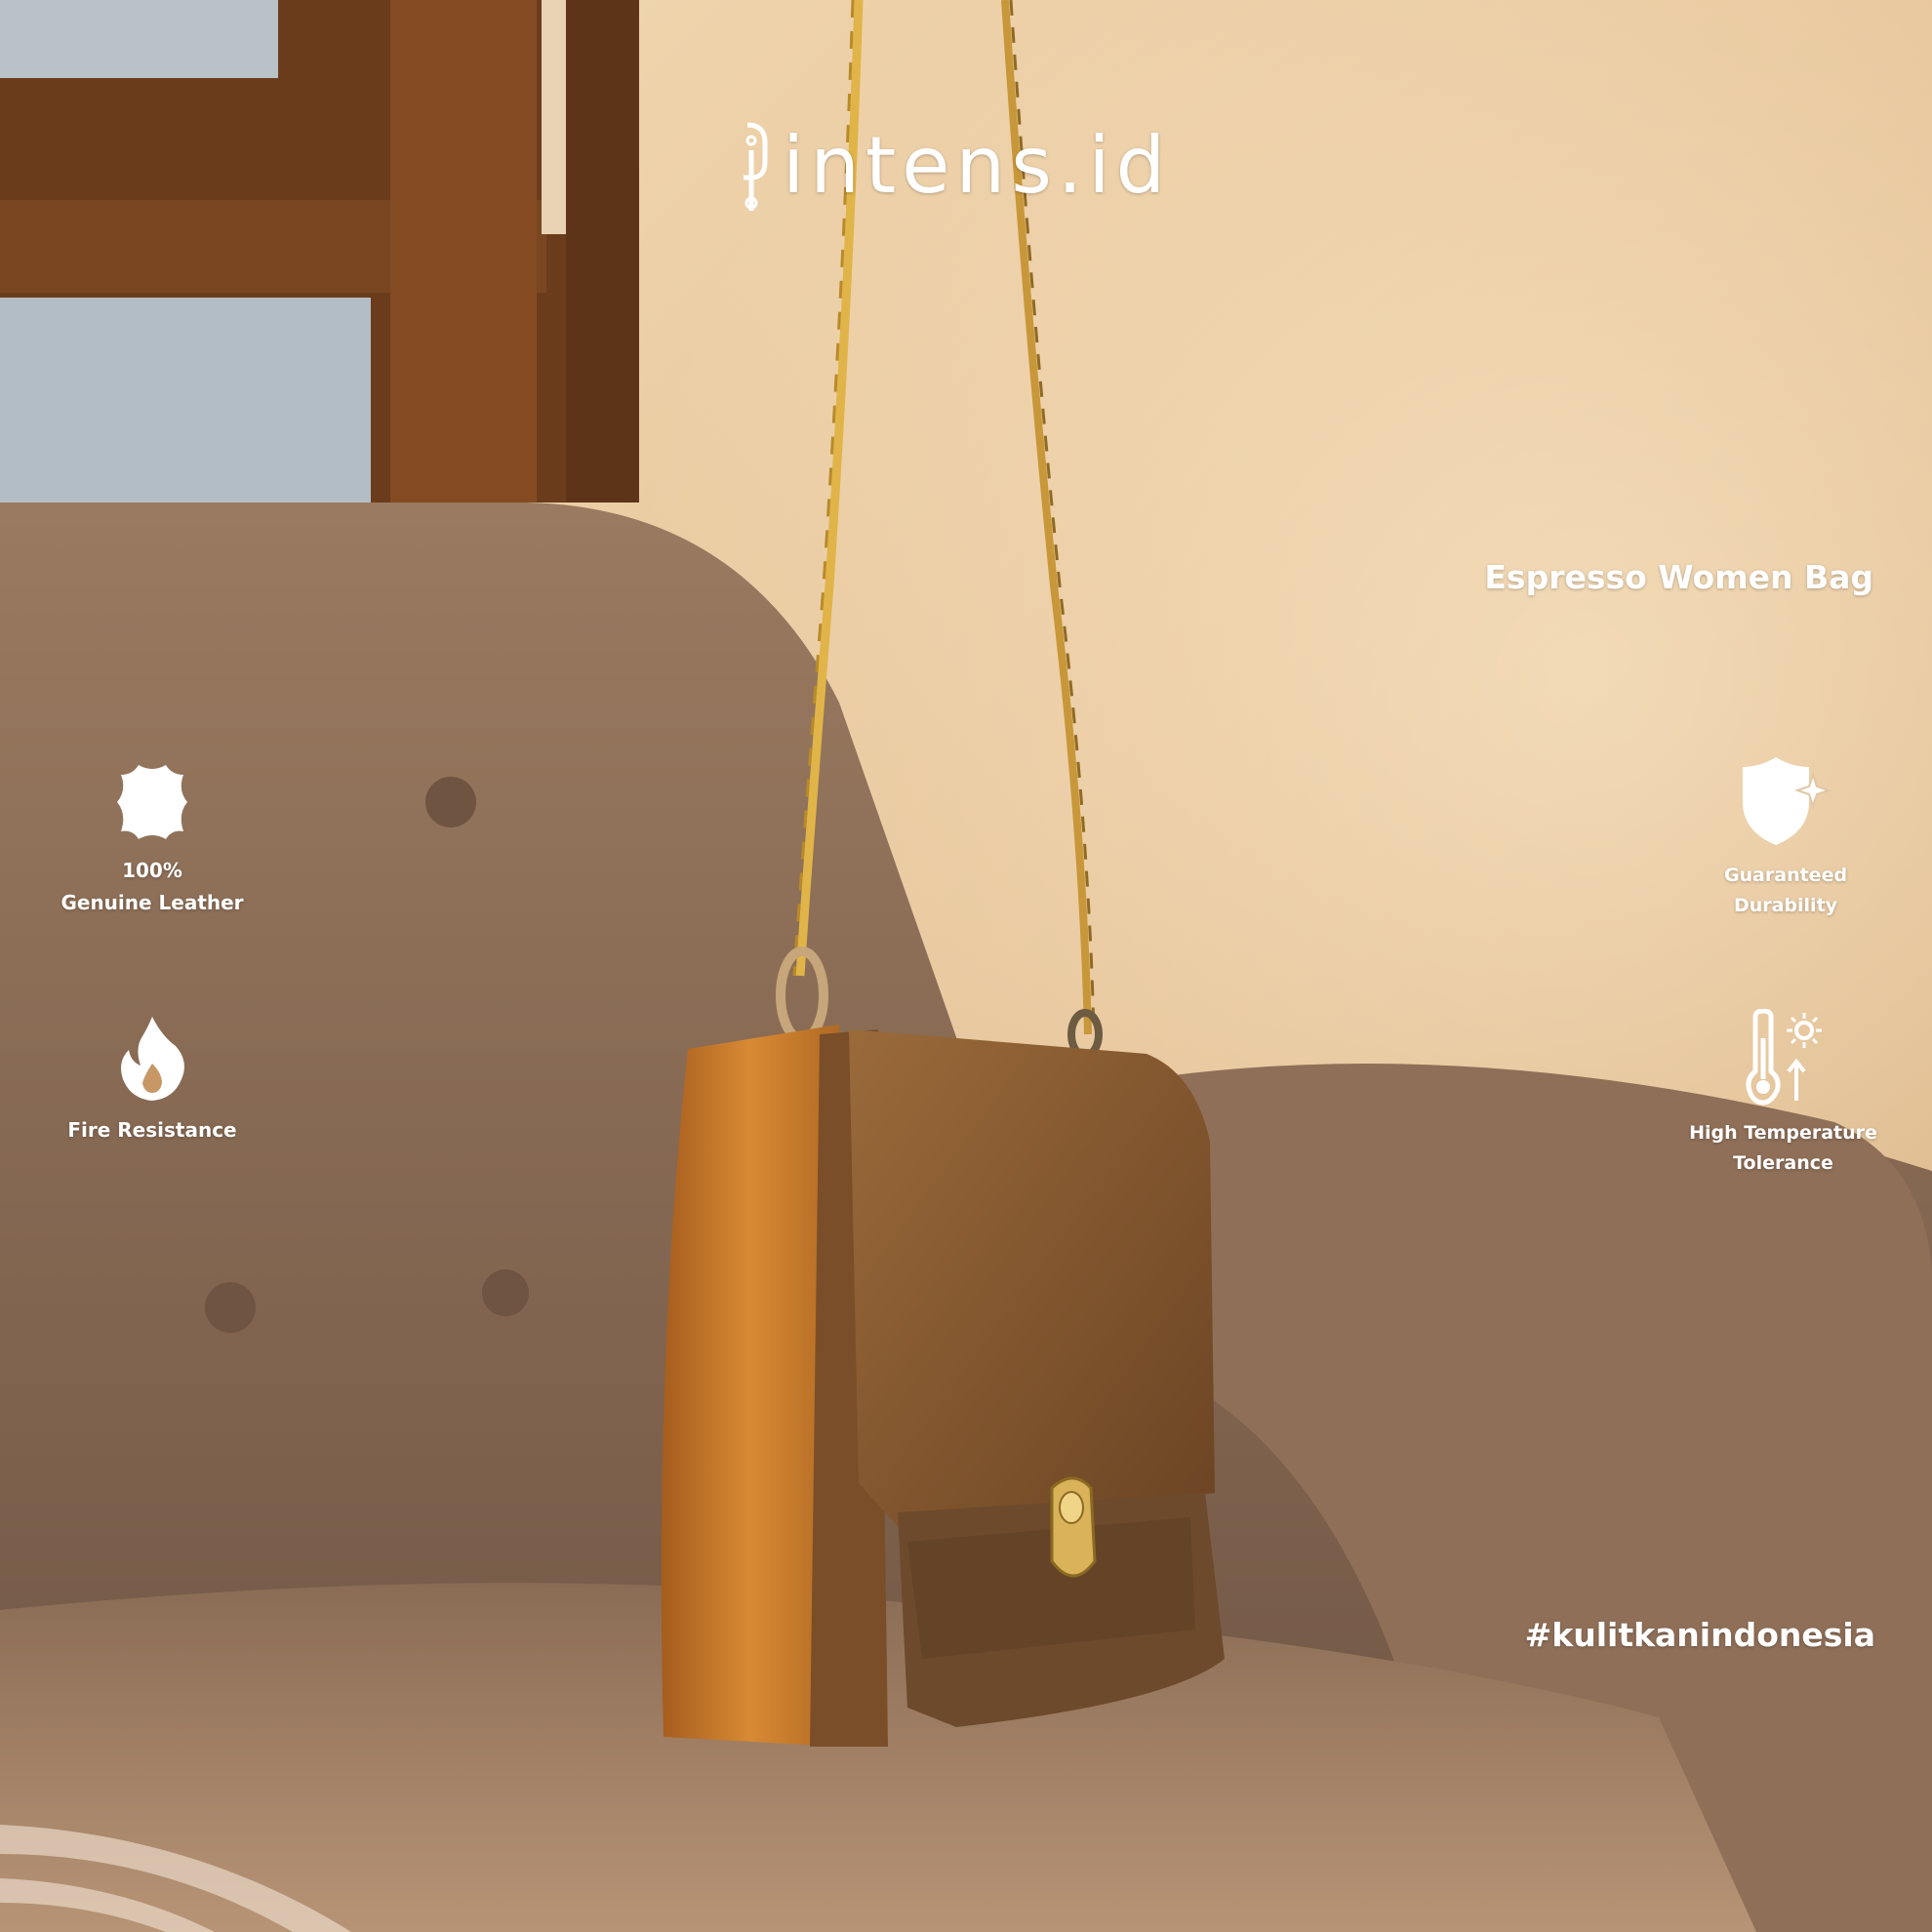 This screenshot has width=1932, height=1932. Describe the element at coordinates (1783, 1057) in the screenshot. I see `thermometer-sun-icon` at that location.